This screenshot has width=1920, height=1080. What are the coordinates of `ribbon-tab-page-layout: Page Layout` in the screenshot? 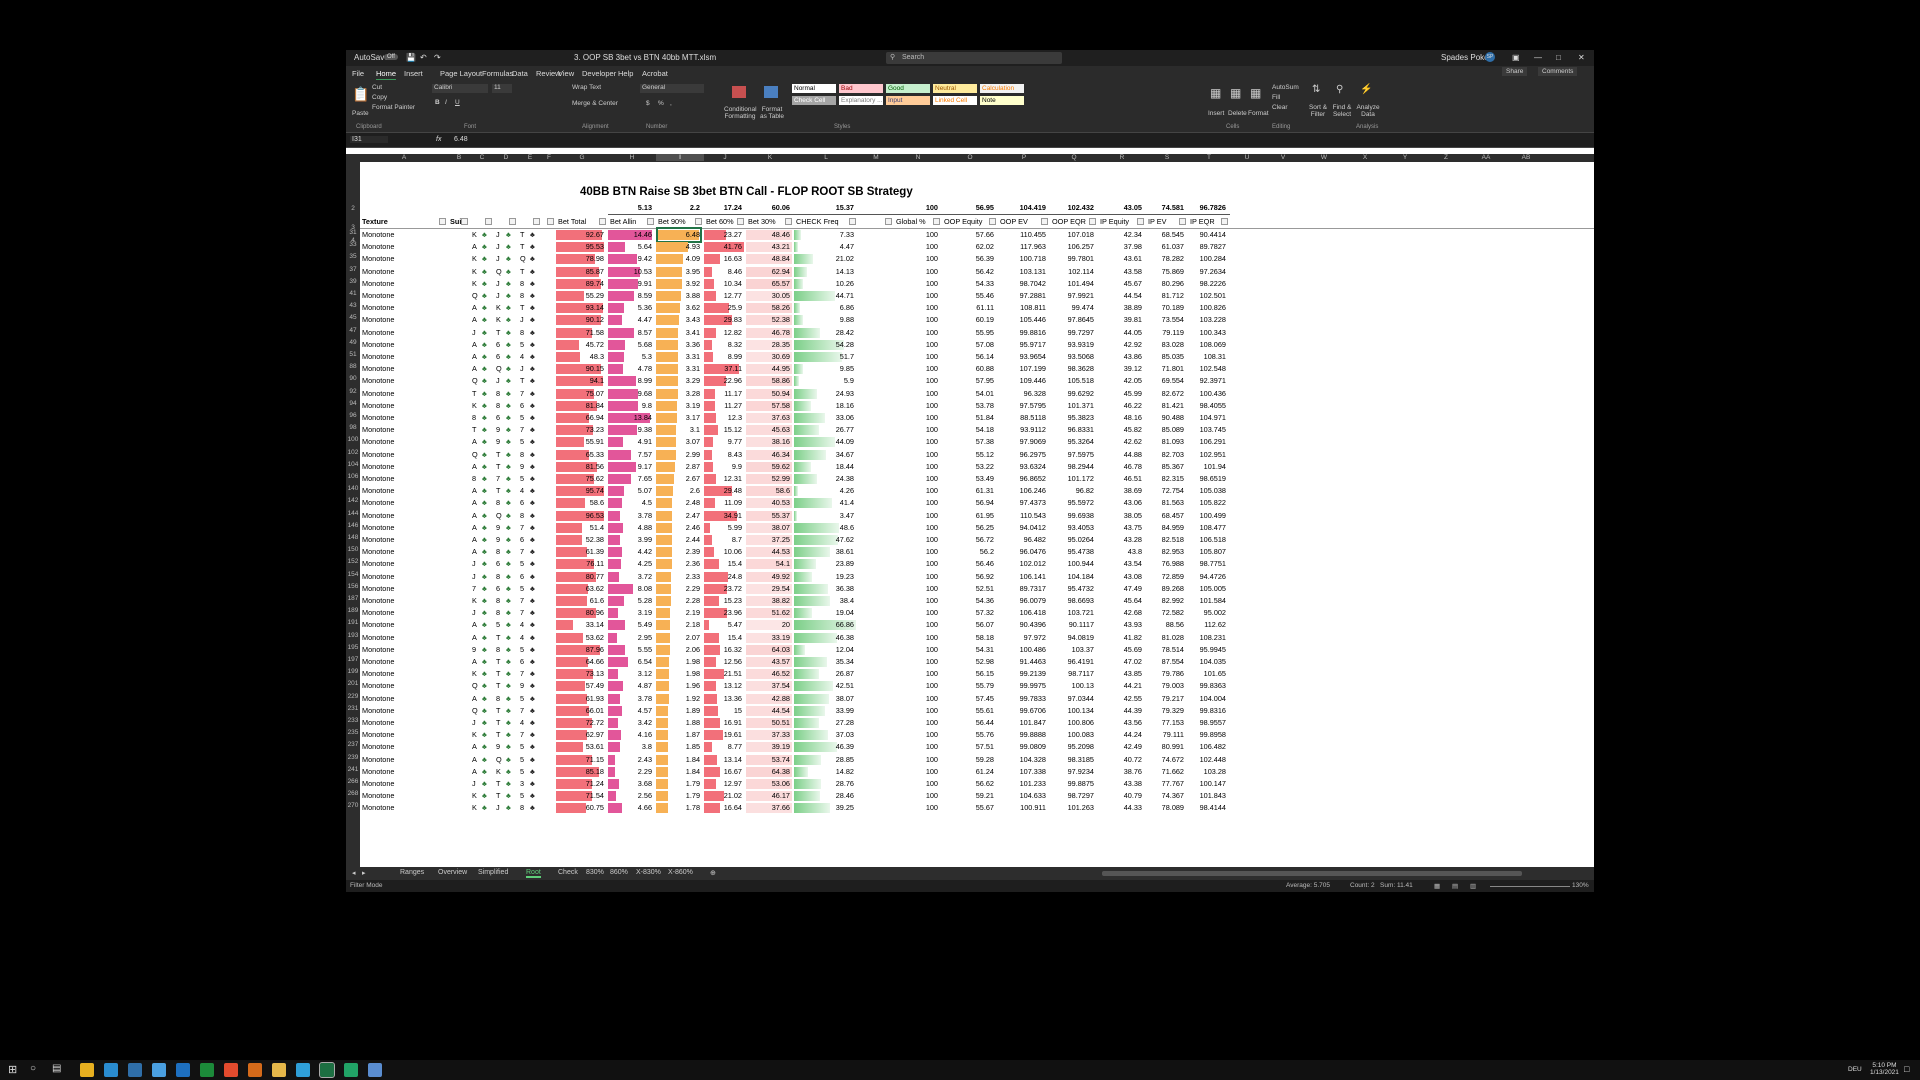 It's located at (461, 73).